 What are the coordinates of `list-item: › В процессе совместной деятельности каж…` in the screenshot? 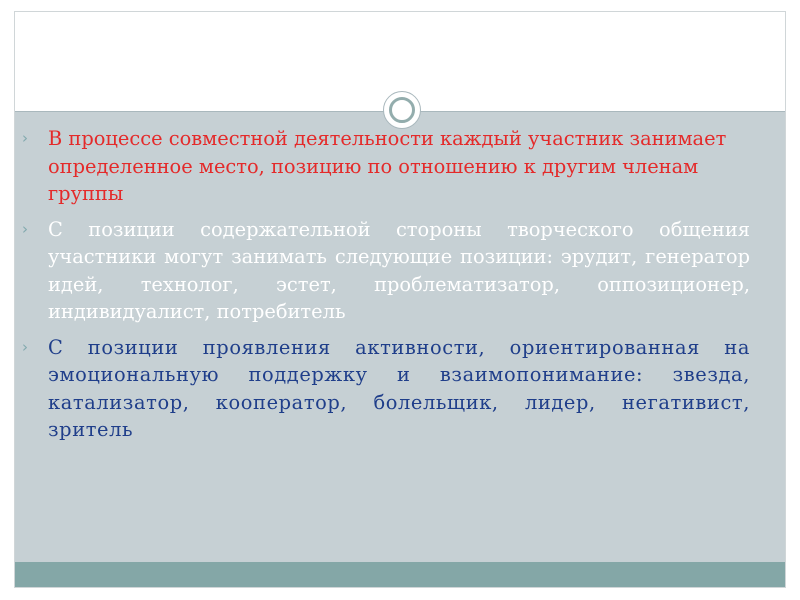 It's located at (386, 166).